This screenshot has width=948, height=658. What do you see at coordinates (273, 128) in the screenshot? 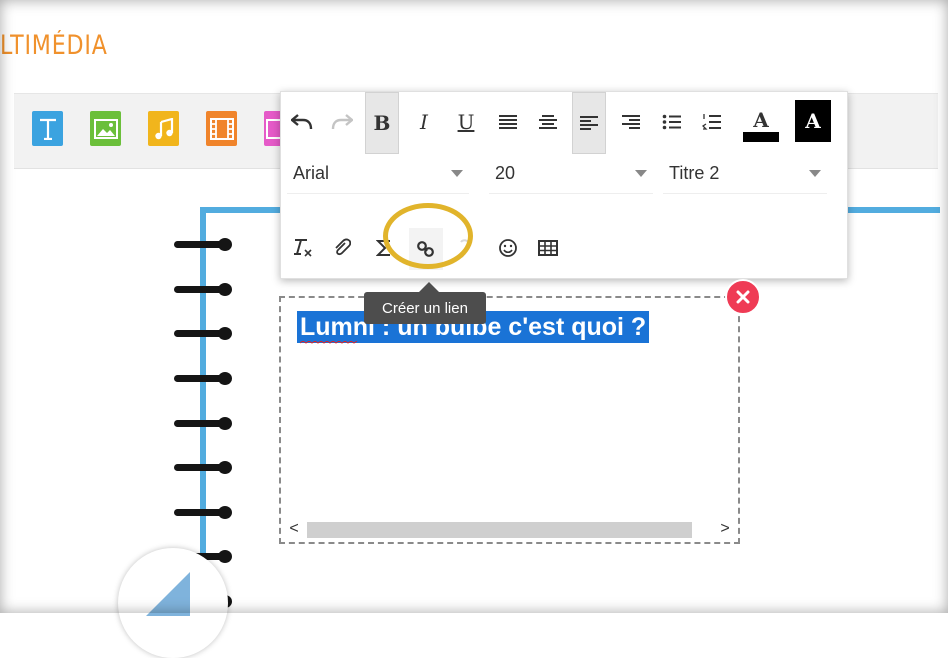
I see `app-icon` at bounding box center [273, 128].